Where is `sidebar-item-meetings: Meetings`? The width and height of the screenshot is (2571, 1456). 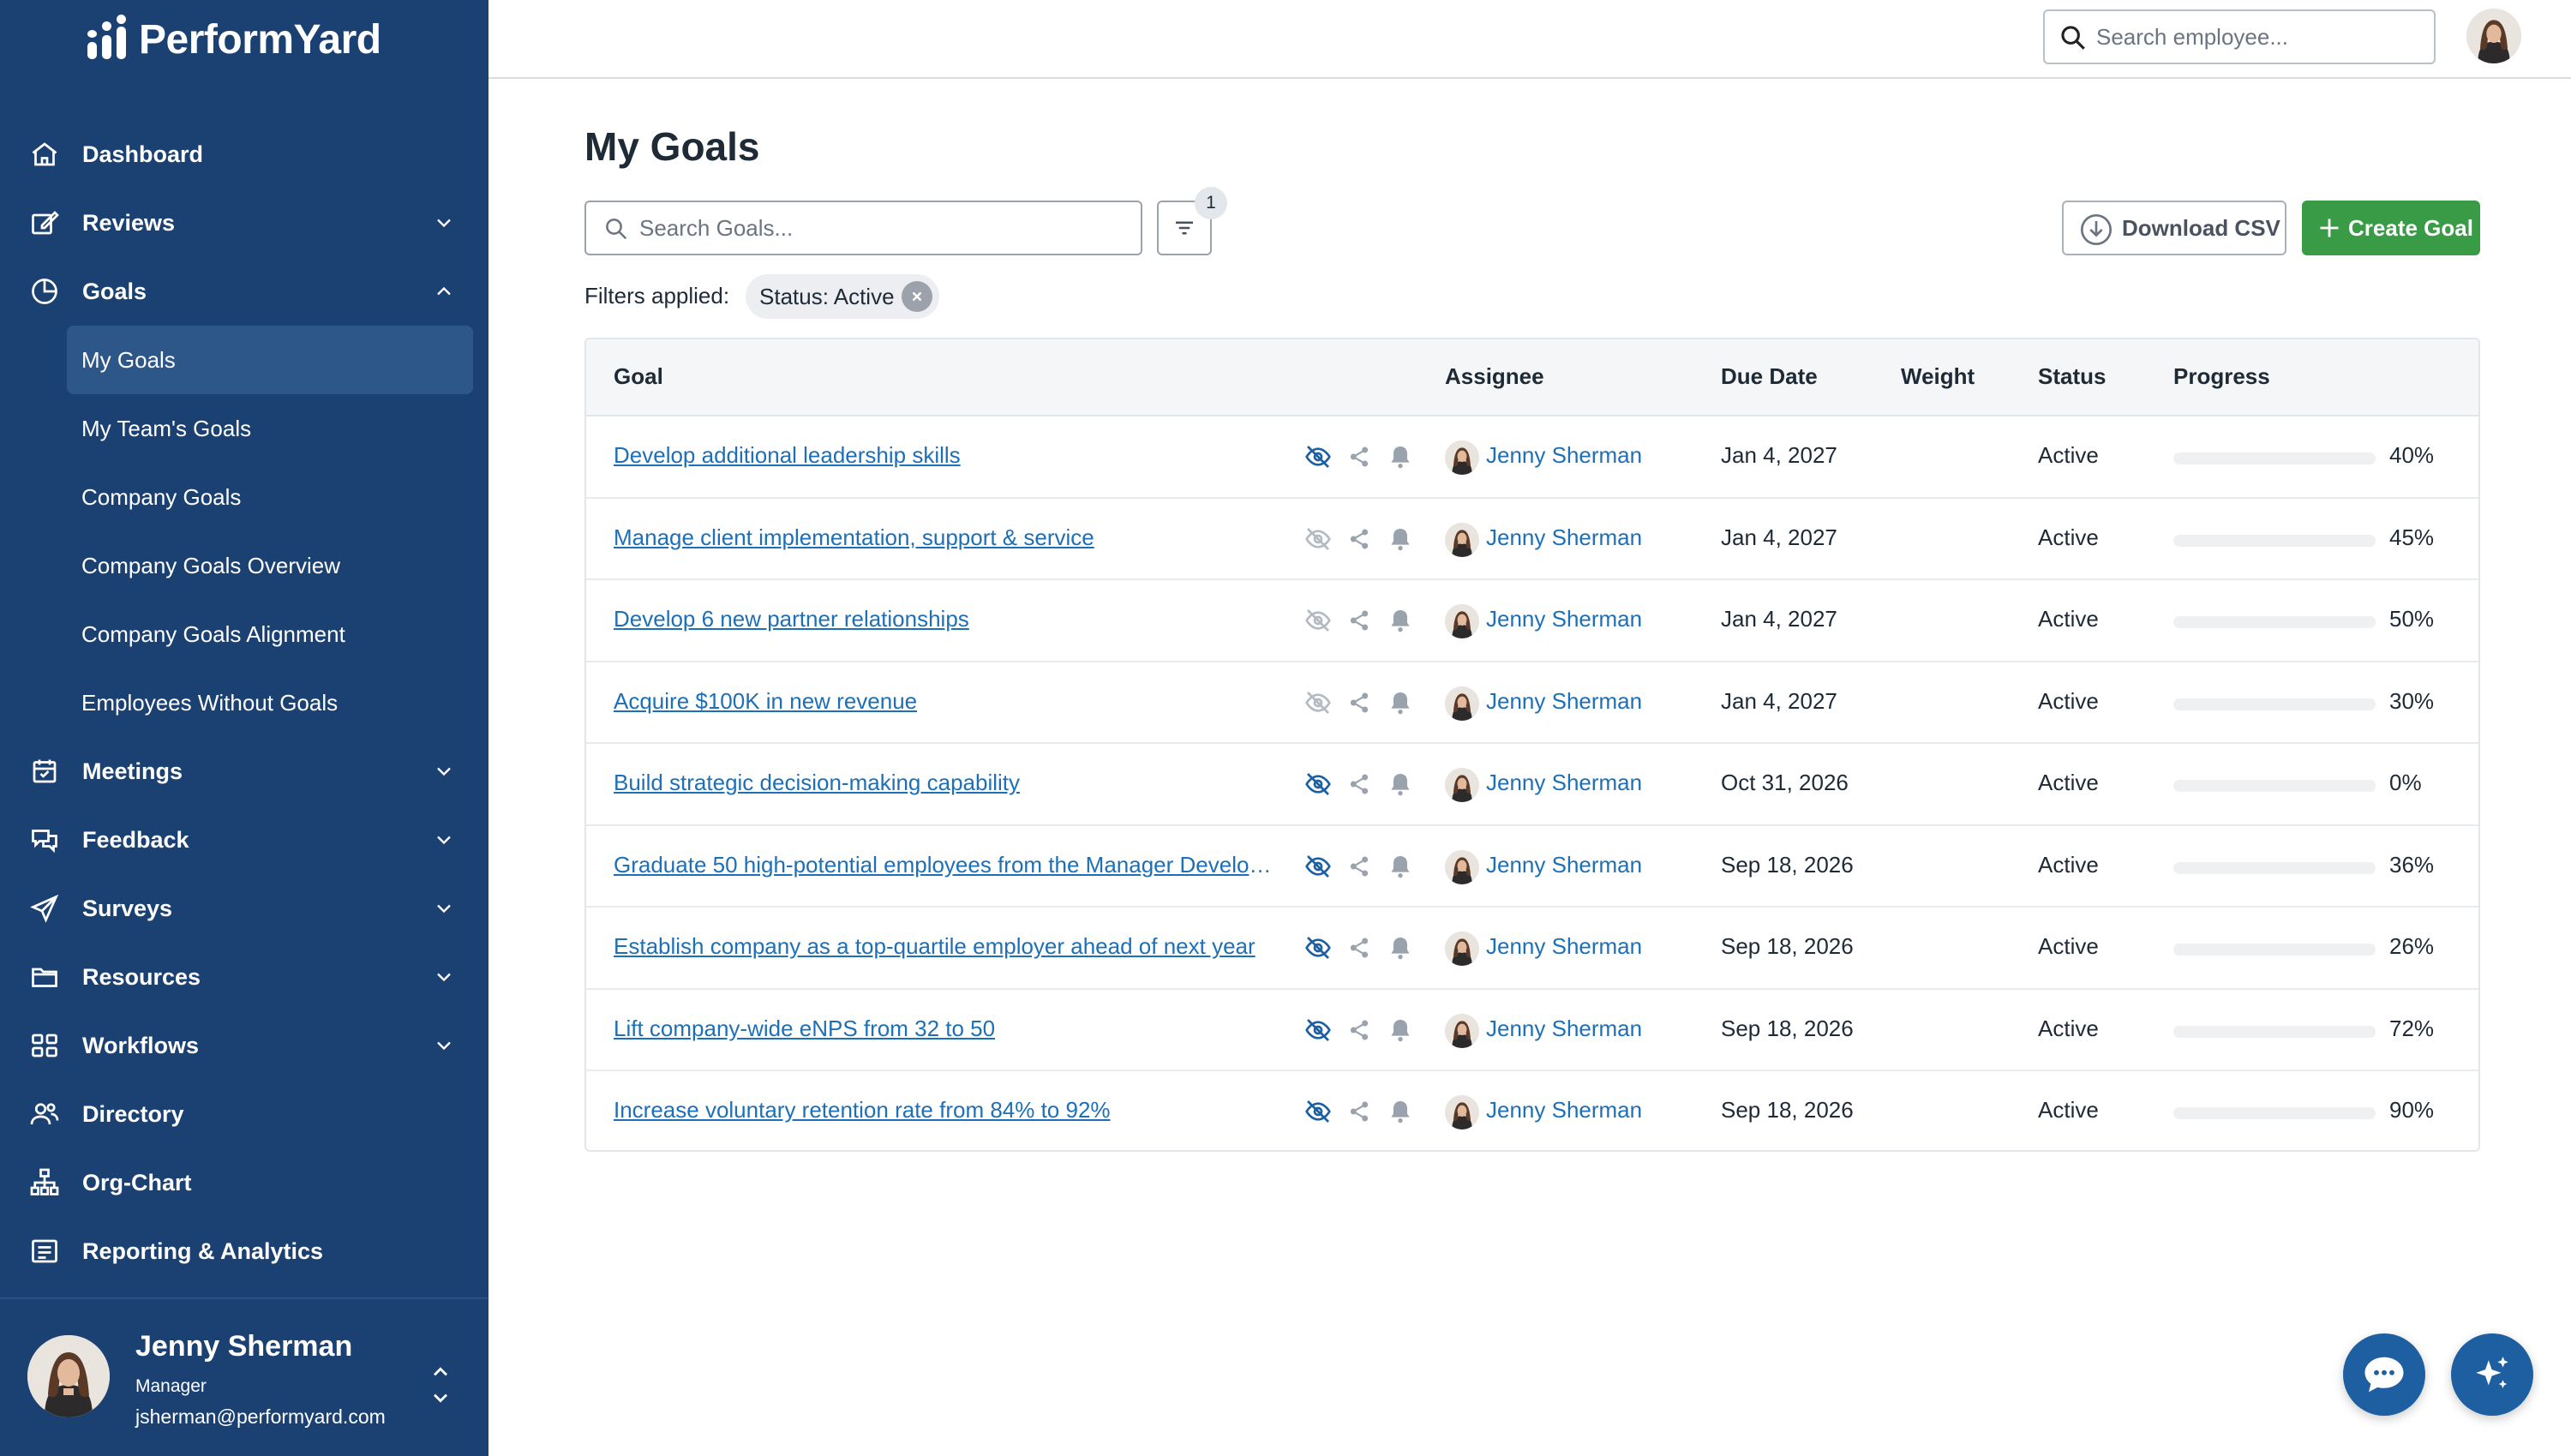 sidebar-item-meetings: Meetings is located at coordinates (244, 772).